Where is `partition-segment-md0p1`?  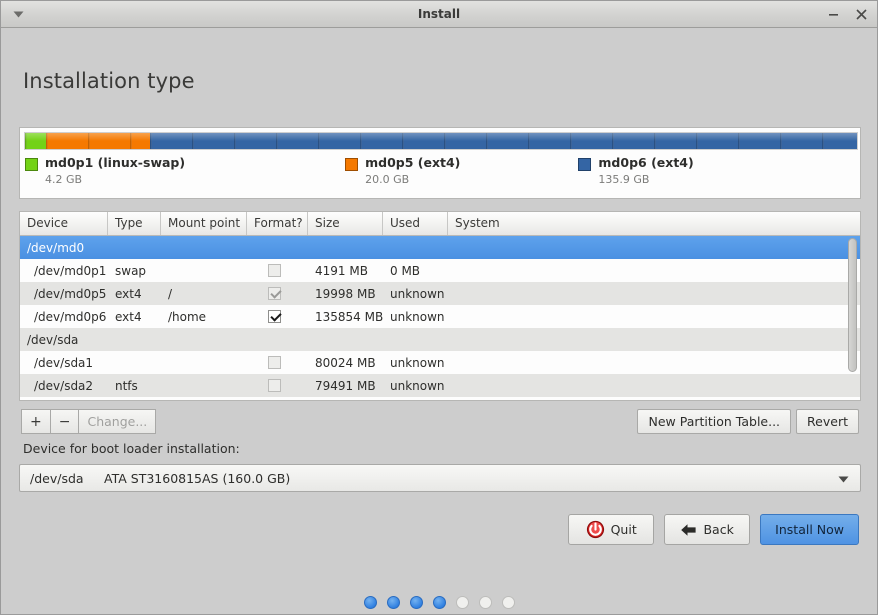 partition-segment-md0p1 is located at coordinates (35, 141).